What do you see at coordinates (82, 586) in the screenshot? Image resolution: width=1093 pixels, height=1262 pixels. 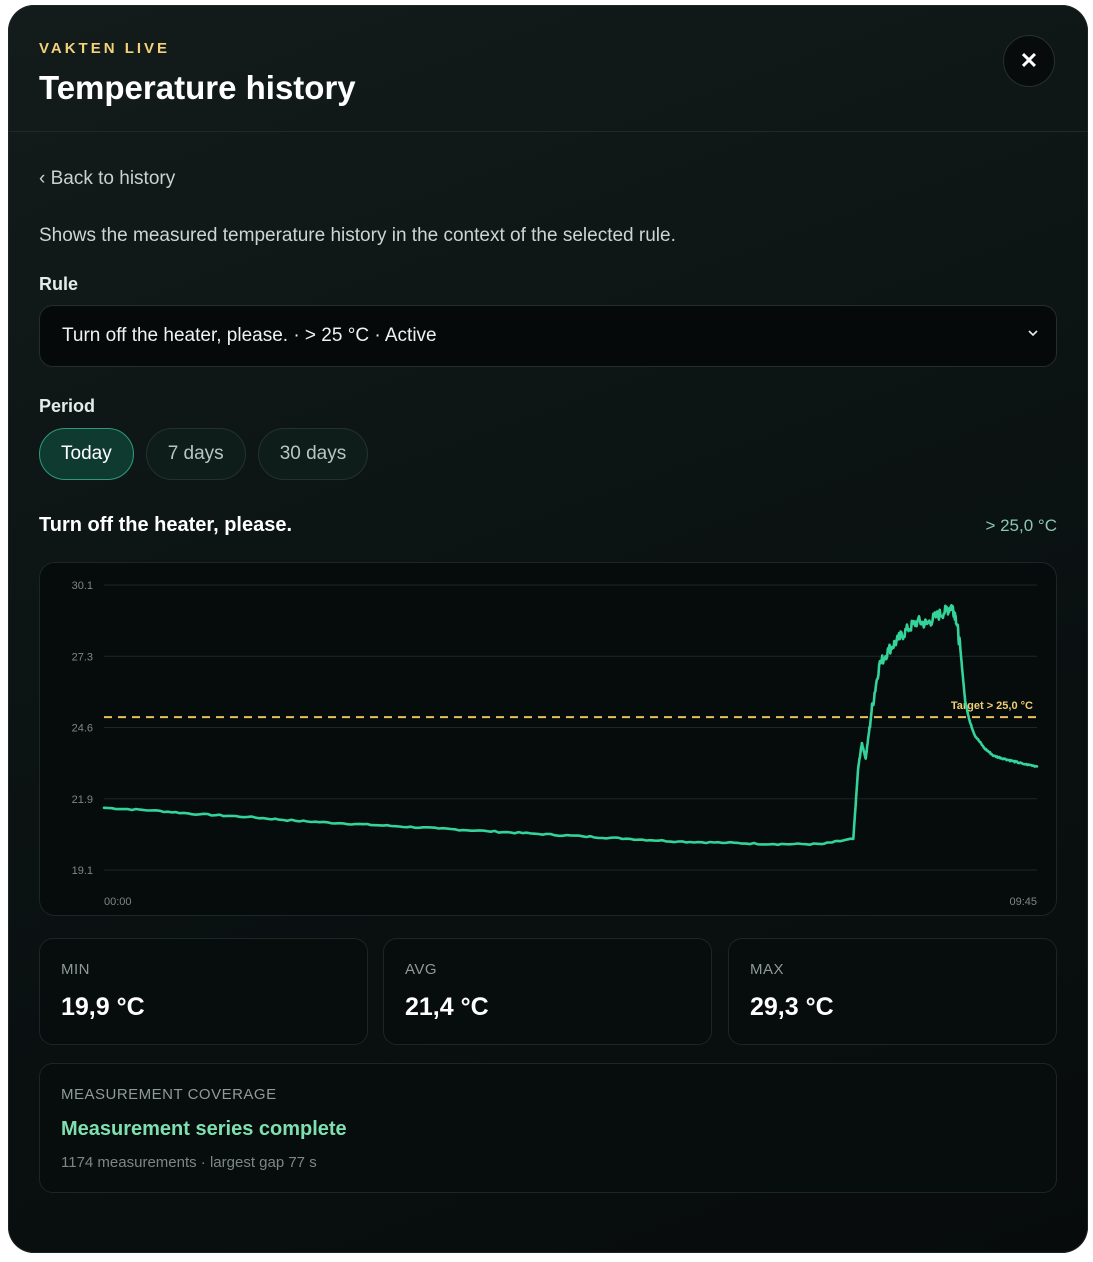 I see `y-tick-label: 30.1` at bounding box center [82, 586].